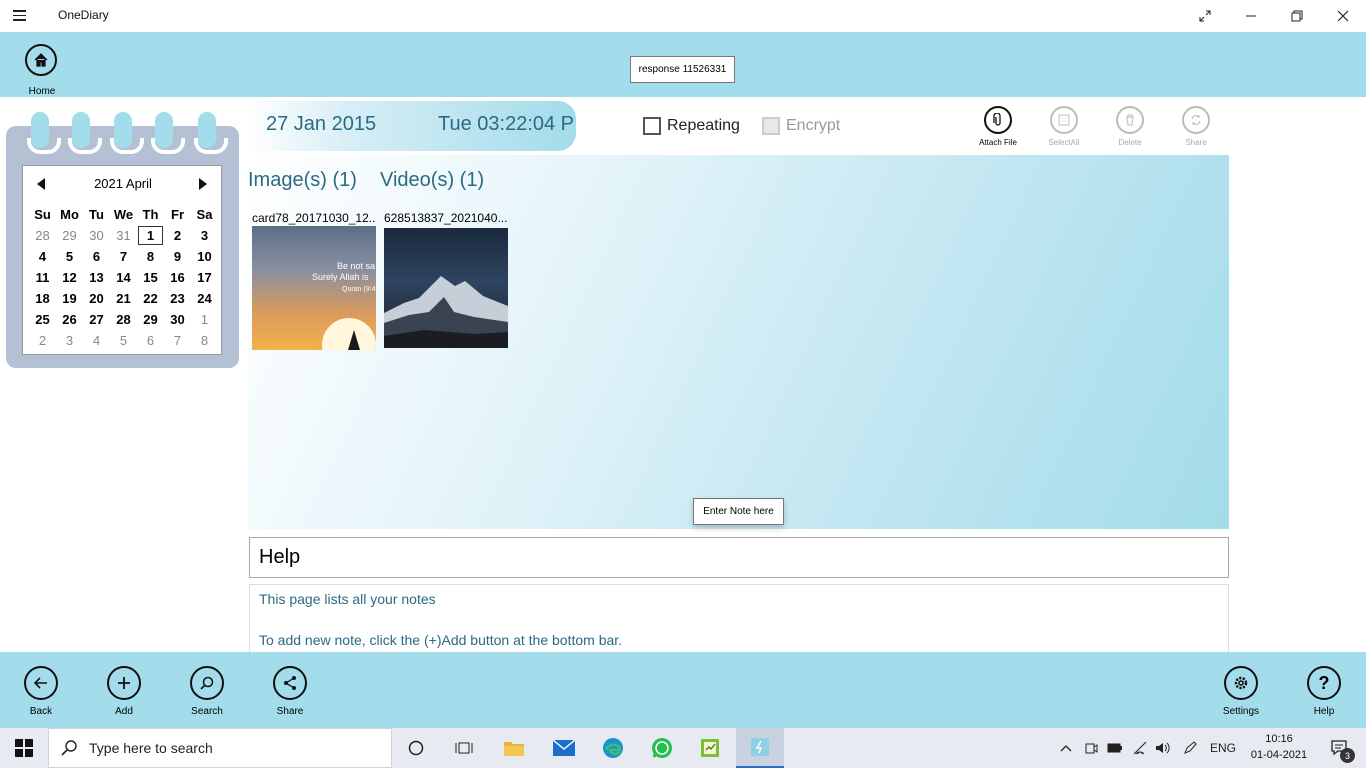 The image size is (1366, 768). What do you see at coordinates (150, 298) in the screenshot?
I see `calendar-day: 22` at bounding box center [150, 298].